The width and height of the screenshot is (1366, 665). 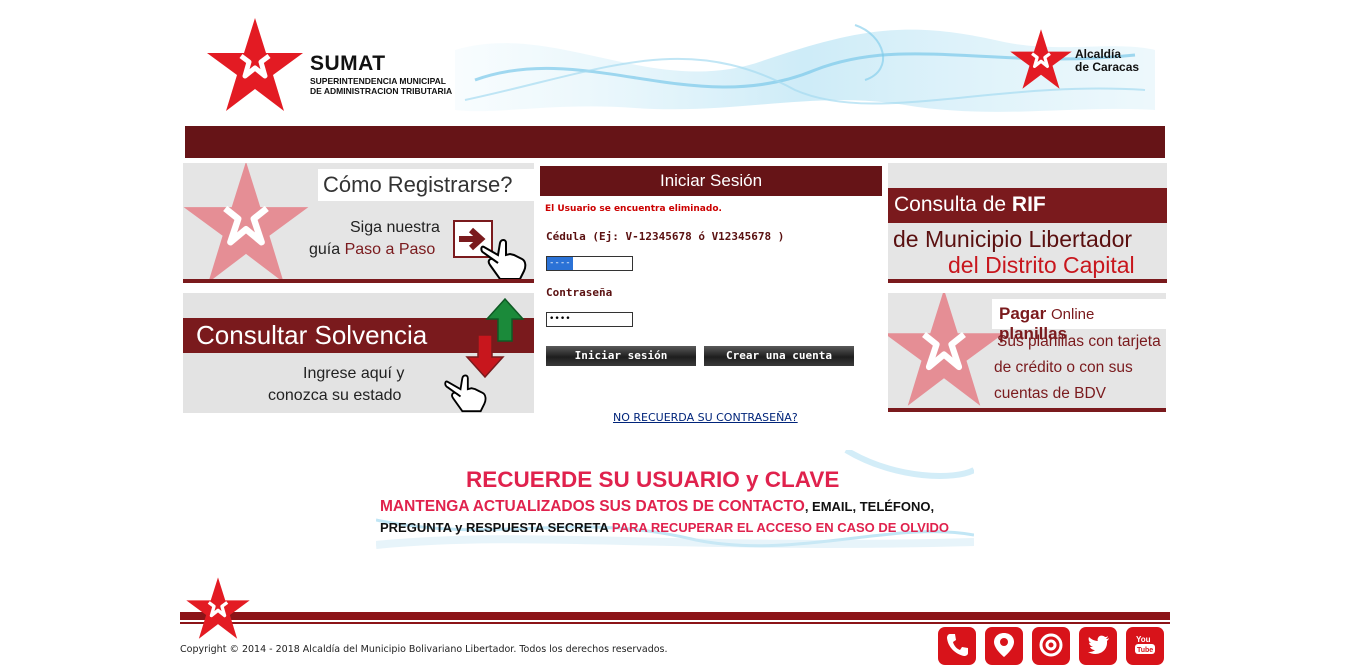 I want to click on notice-line-1: RECUERDE SU USUARIO y CLAVE, so click(x=653, y=479).